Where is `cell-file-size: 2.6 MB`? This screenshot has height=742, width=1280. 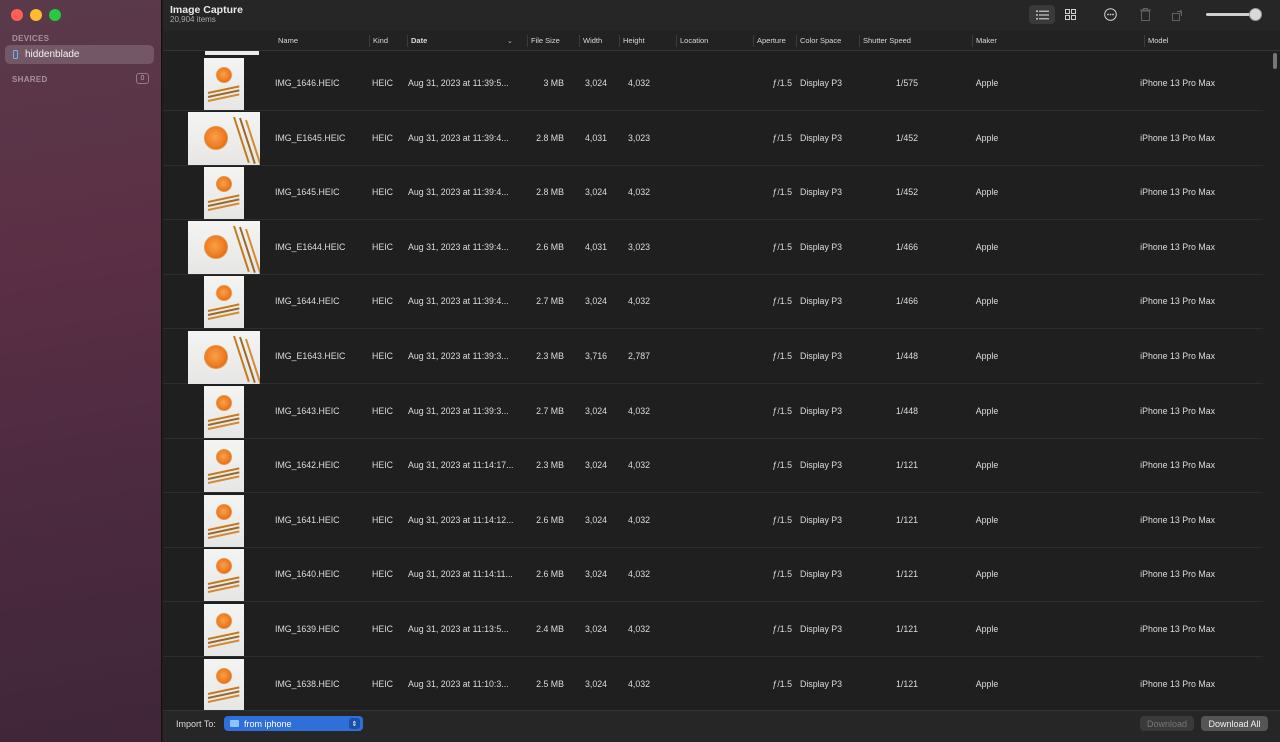 cell-file-size: 2.6 MB is located at coordinates (550, 574).